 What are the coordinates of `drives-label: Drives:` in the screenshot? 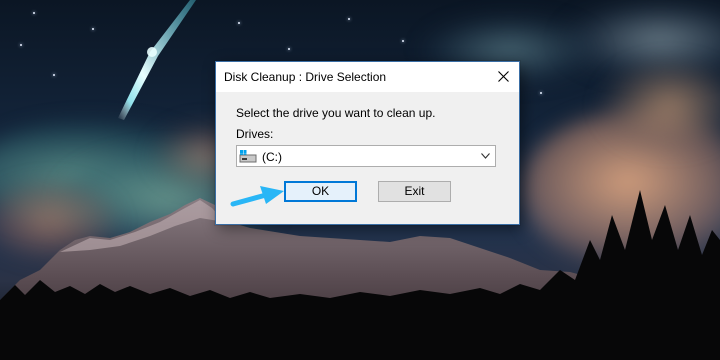 It's located at (255, 134).